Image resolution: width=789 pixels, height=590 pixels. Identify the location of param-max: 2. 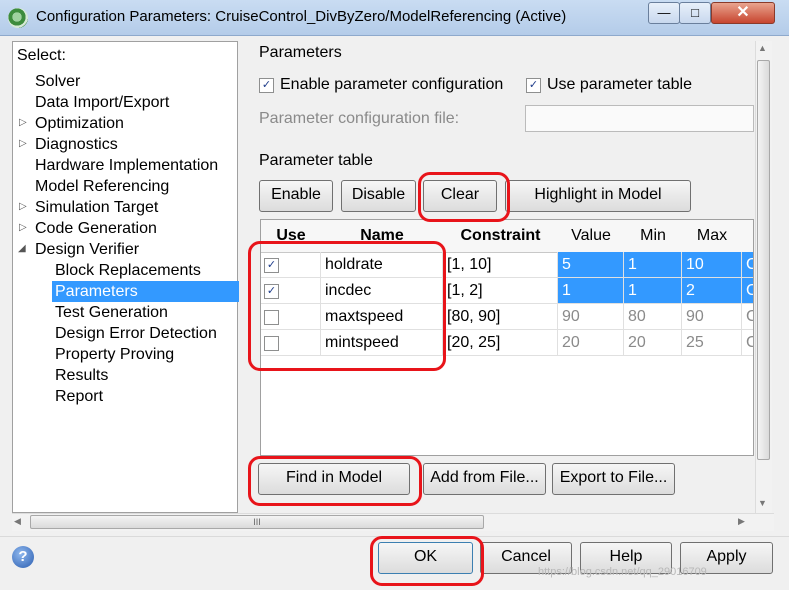
(712, 291).